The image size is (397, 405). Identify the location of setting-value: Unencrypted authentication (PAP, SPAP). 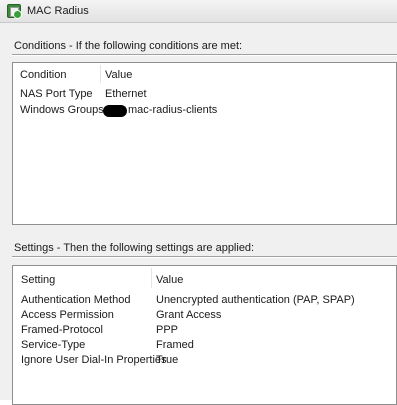
(255, 300).